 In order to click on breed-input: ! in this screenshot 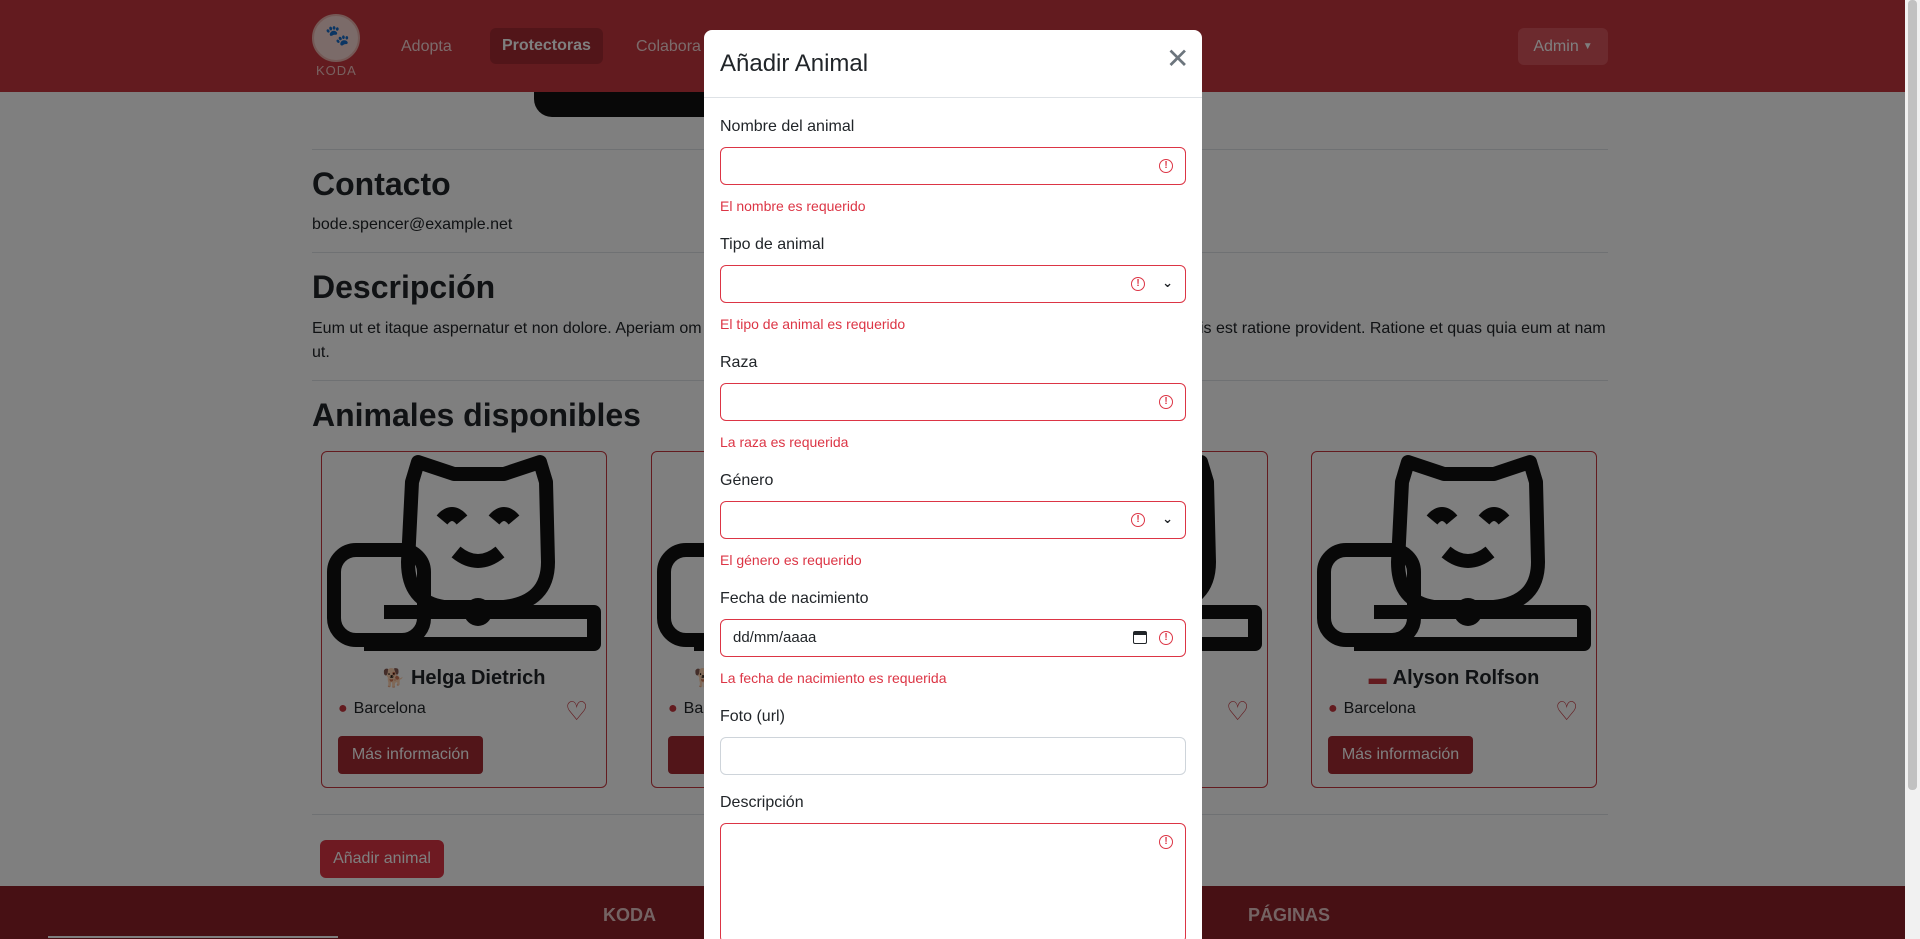, I will do `click(953, 402)`.